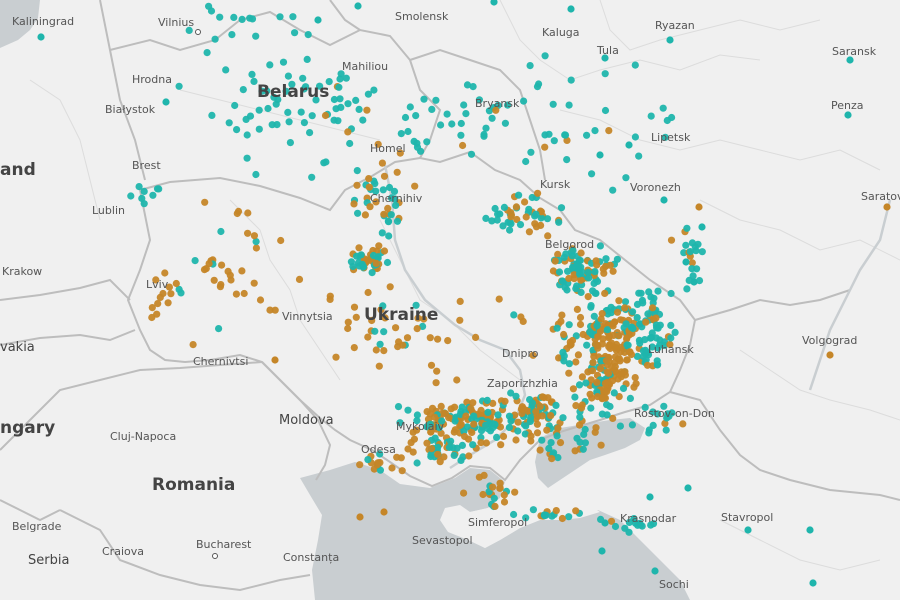 This screenshot has height=600, width=900. What do you see at coordinates (18, 170) in the screenshot?
I see `country-label-poland: and` at bounding box center [18, 170].